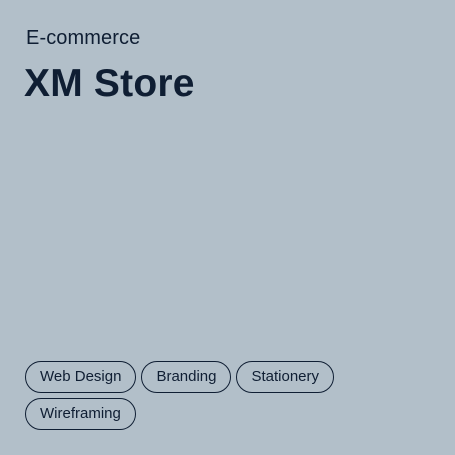 This screenshot has width=455, height=455. What do you see at coordinates (109, 83) in the screenshot?
I see `project-title: XM Store` at bounding box center [109, 83].